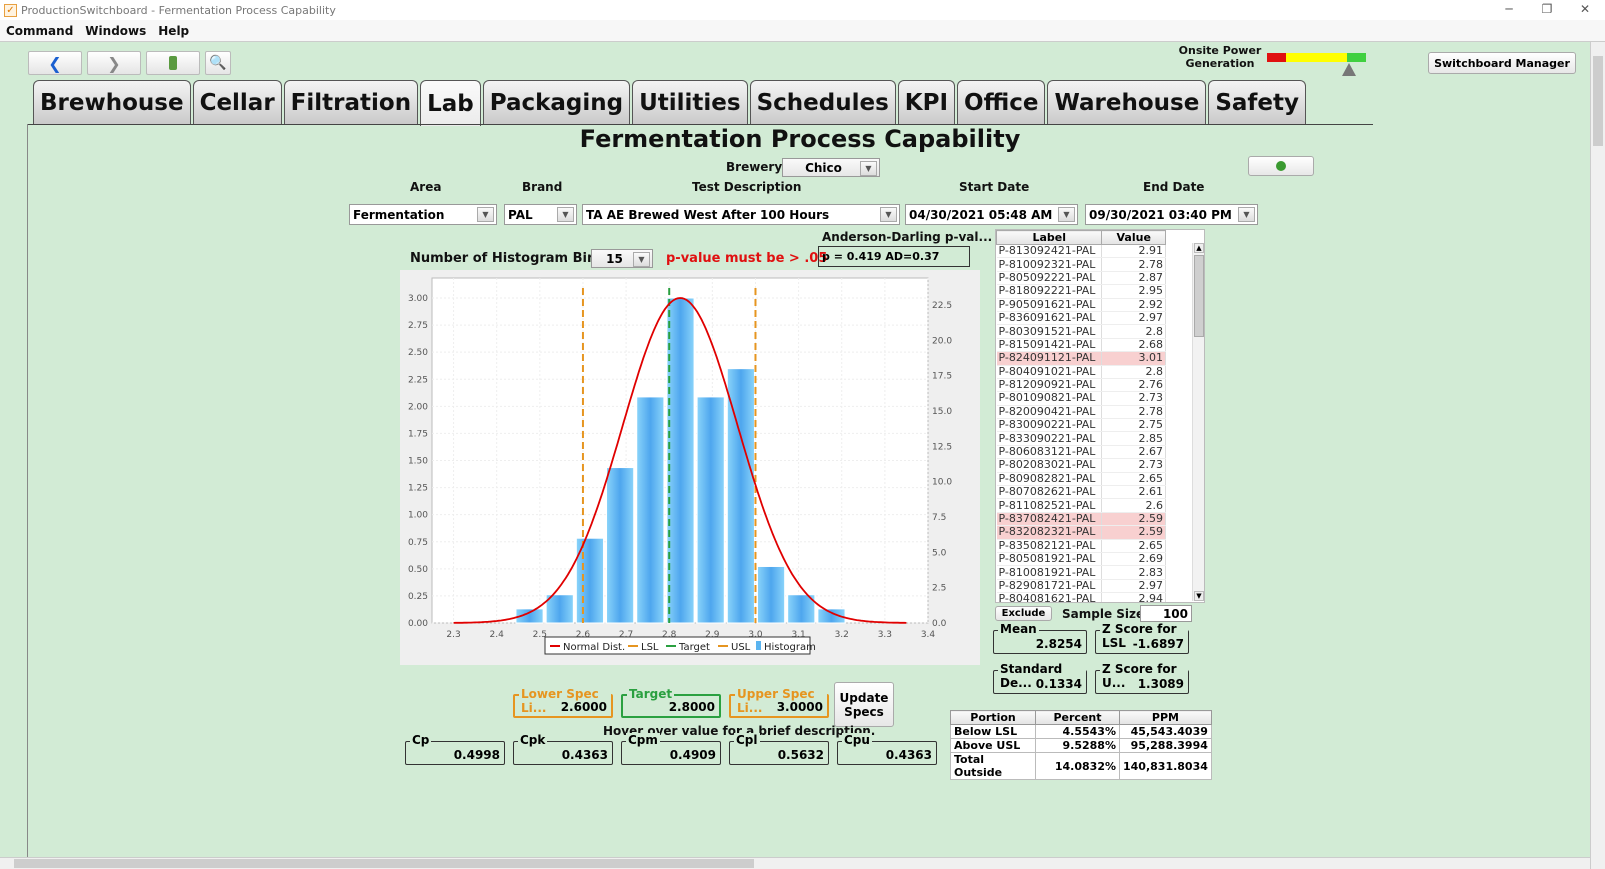  What do you see at coordinates (173, 31) in the screenshot?
I see `menu-help: Help` at bounding box center [173, 31].